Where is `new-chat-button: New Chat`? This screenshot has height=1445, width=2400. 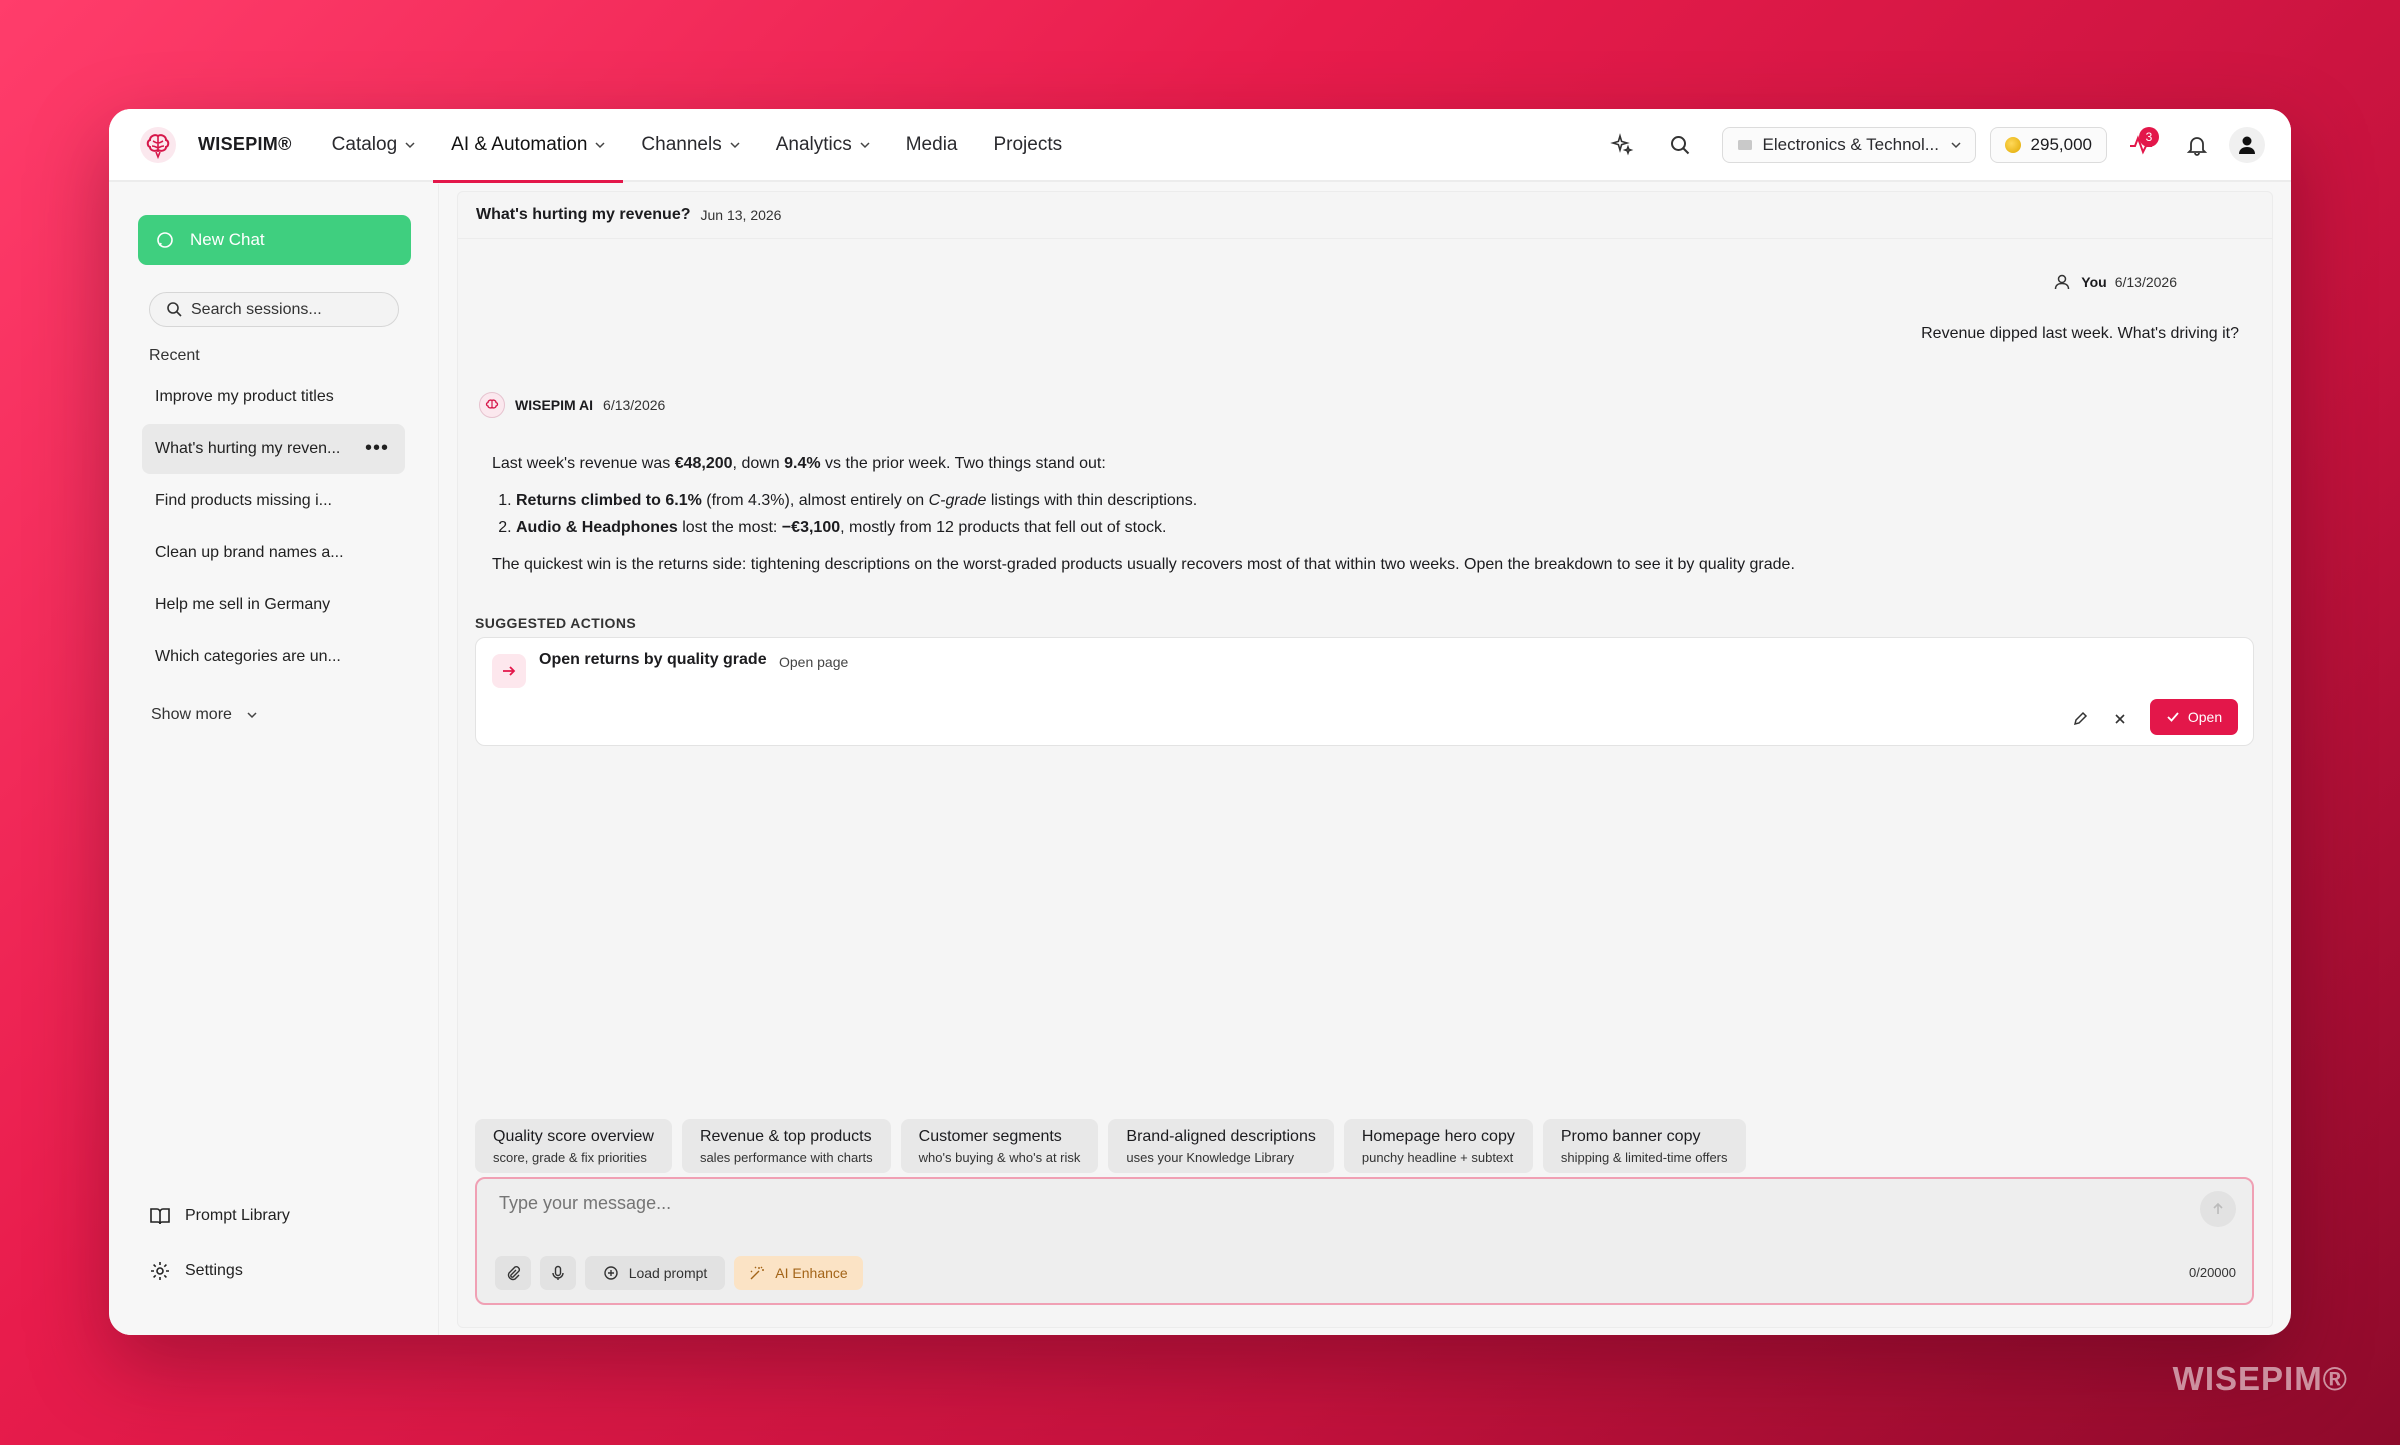 new-chat-button: New Chat is located at coordinates (274, 240).